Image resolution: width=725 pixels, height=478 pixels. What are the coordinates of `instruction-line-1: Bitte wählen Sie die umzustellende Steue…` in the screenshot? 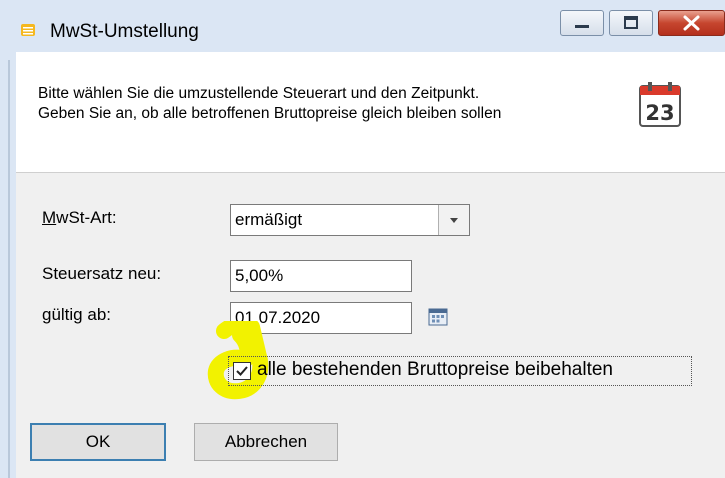 It's located at (259, 93).